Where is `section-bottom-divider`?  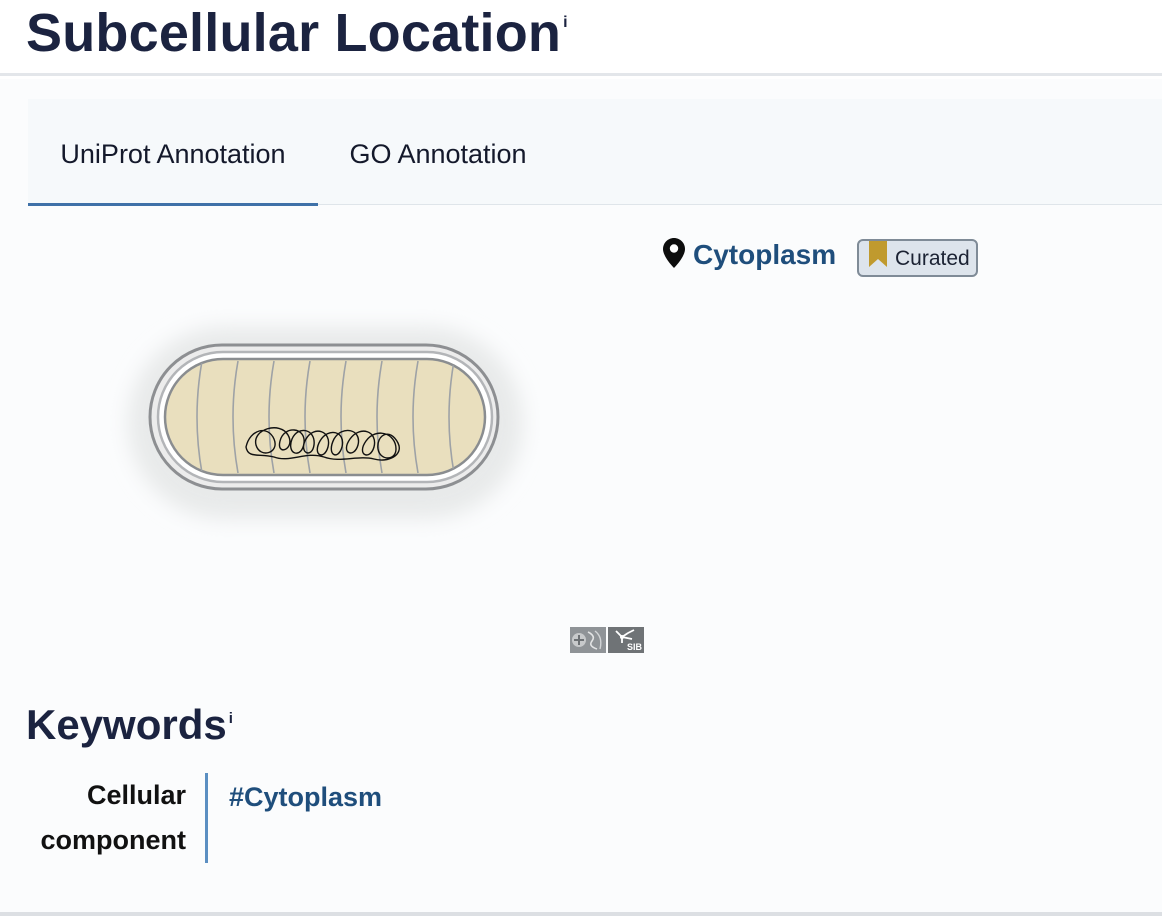 section-bottom-divider is located at coordinates (581, 914).